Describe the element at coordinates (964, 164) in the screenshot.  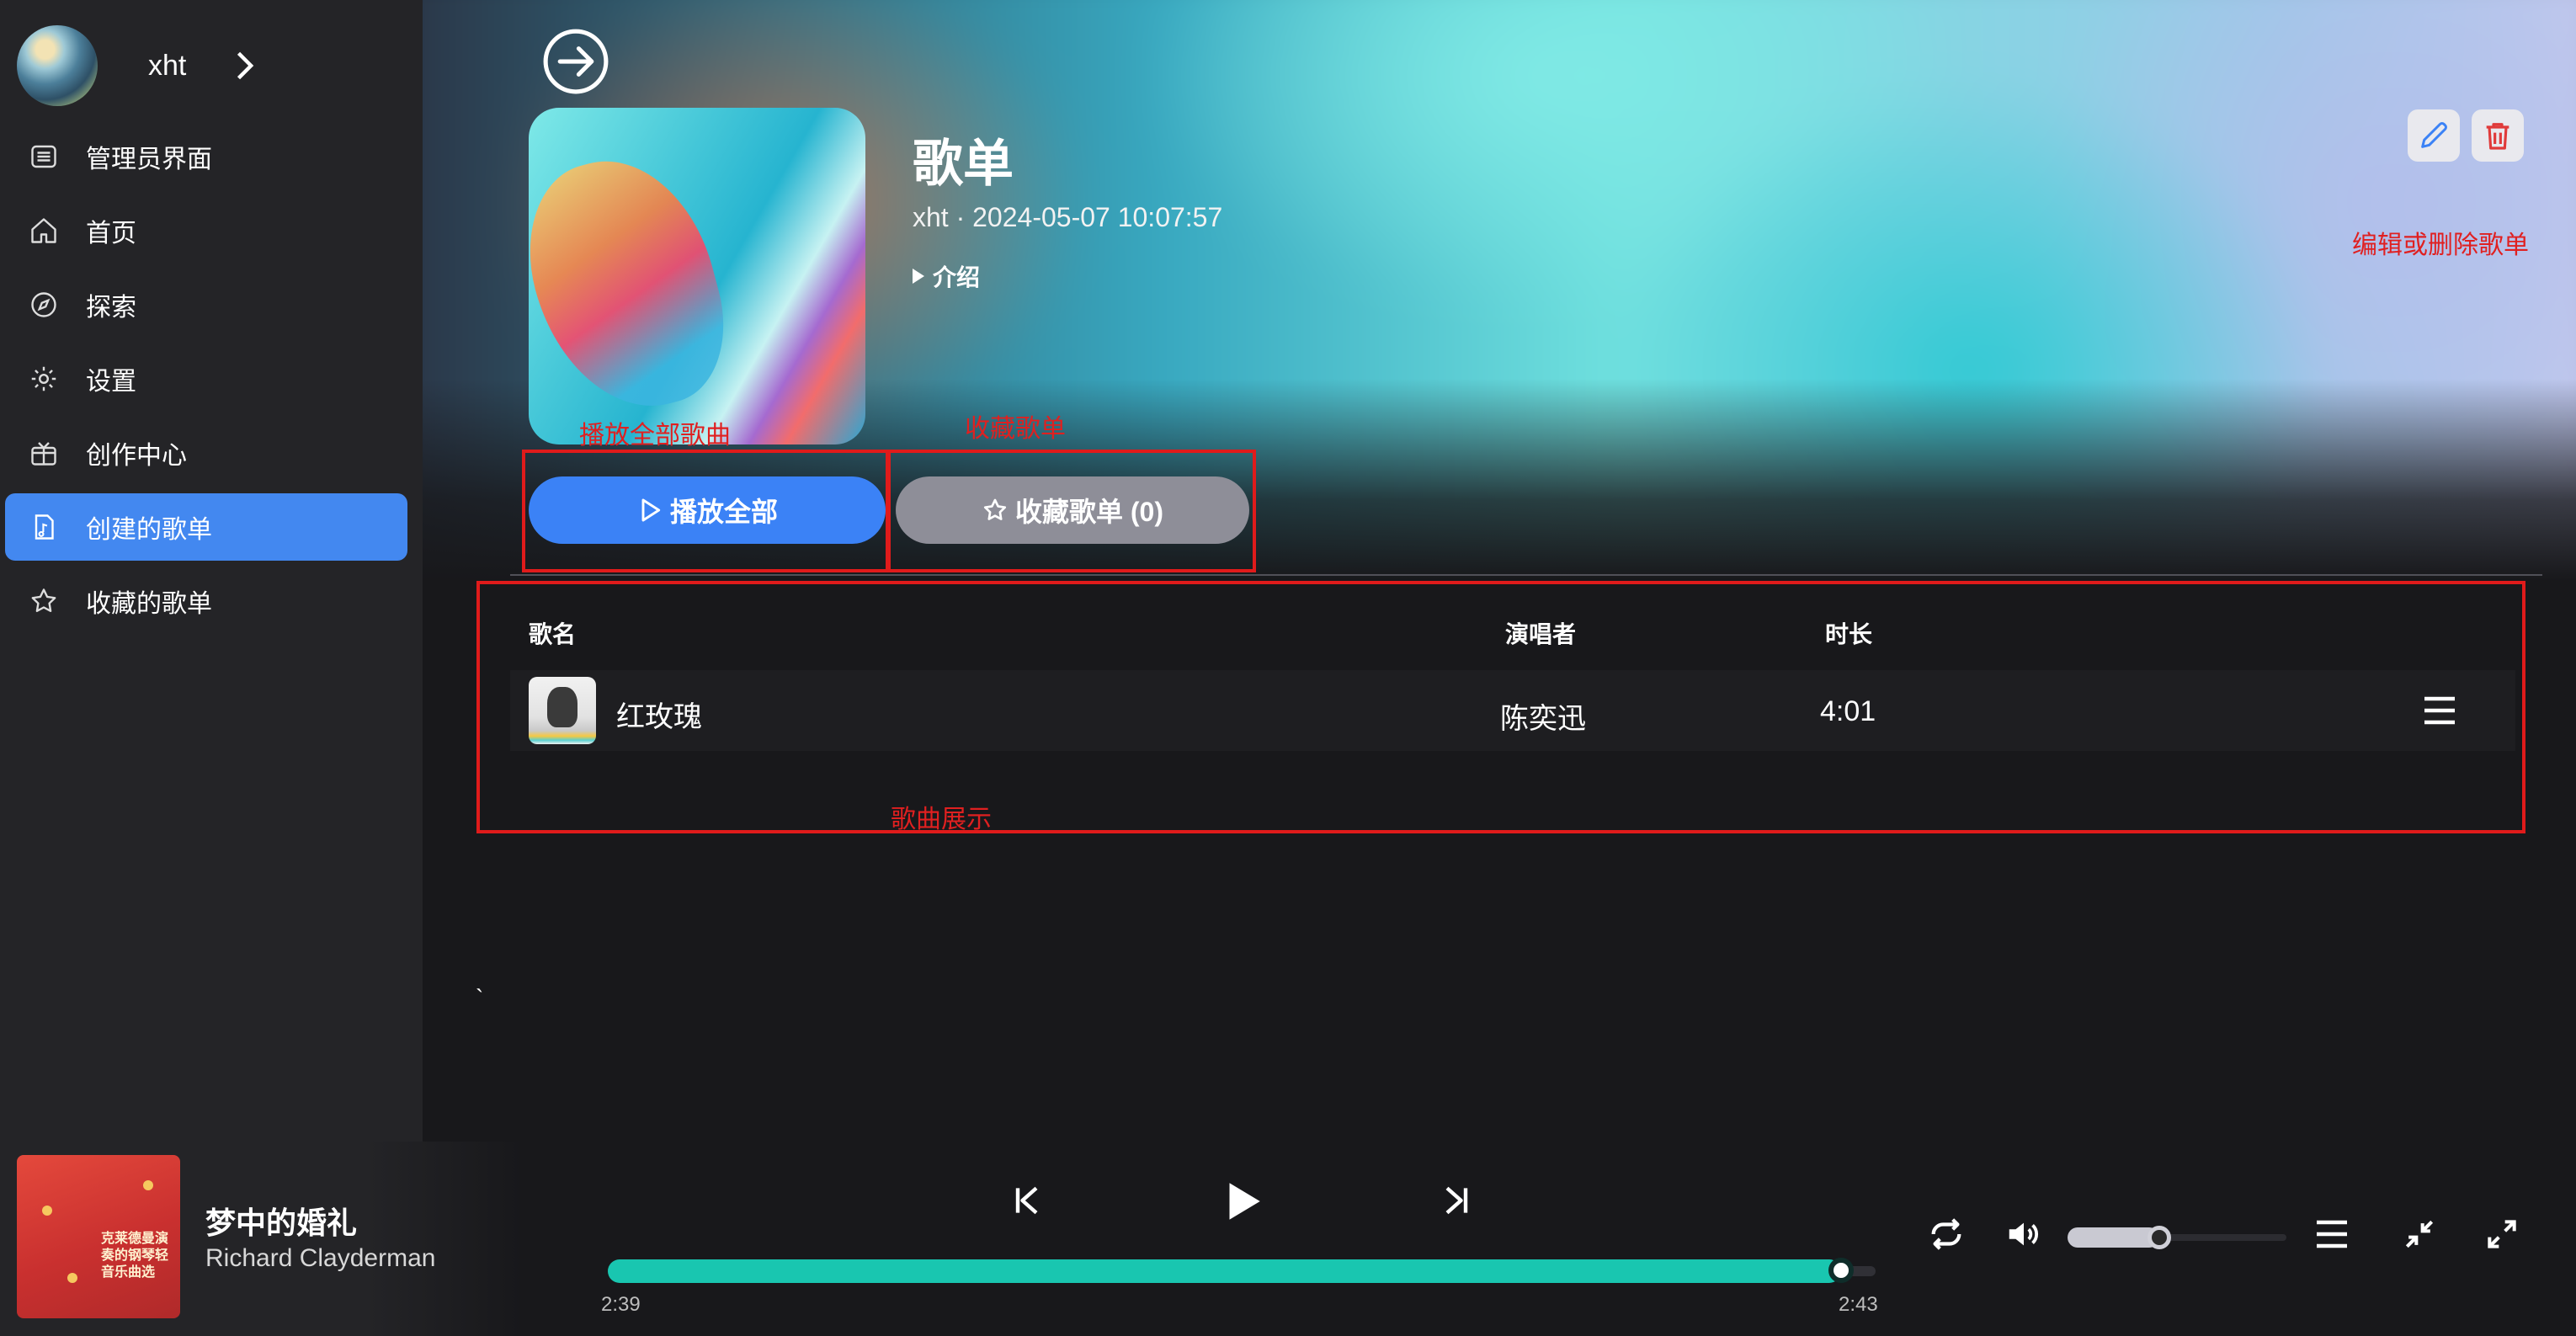
I see `playlist-title: 歌单` at that location.